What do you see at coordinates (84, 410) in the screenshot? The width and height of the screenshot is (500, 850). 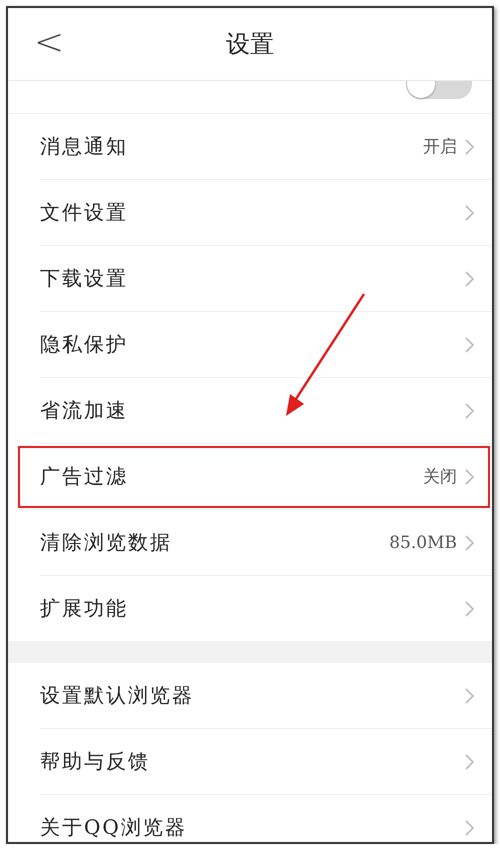 I see `row-label: 省流加速` at bounding box center [84, 410].